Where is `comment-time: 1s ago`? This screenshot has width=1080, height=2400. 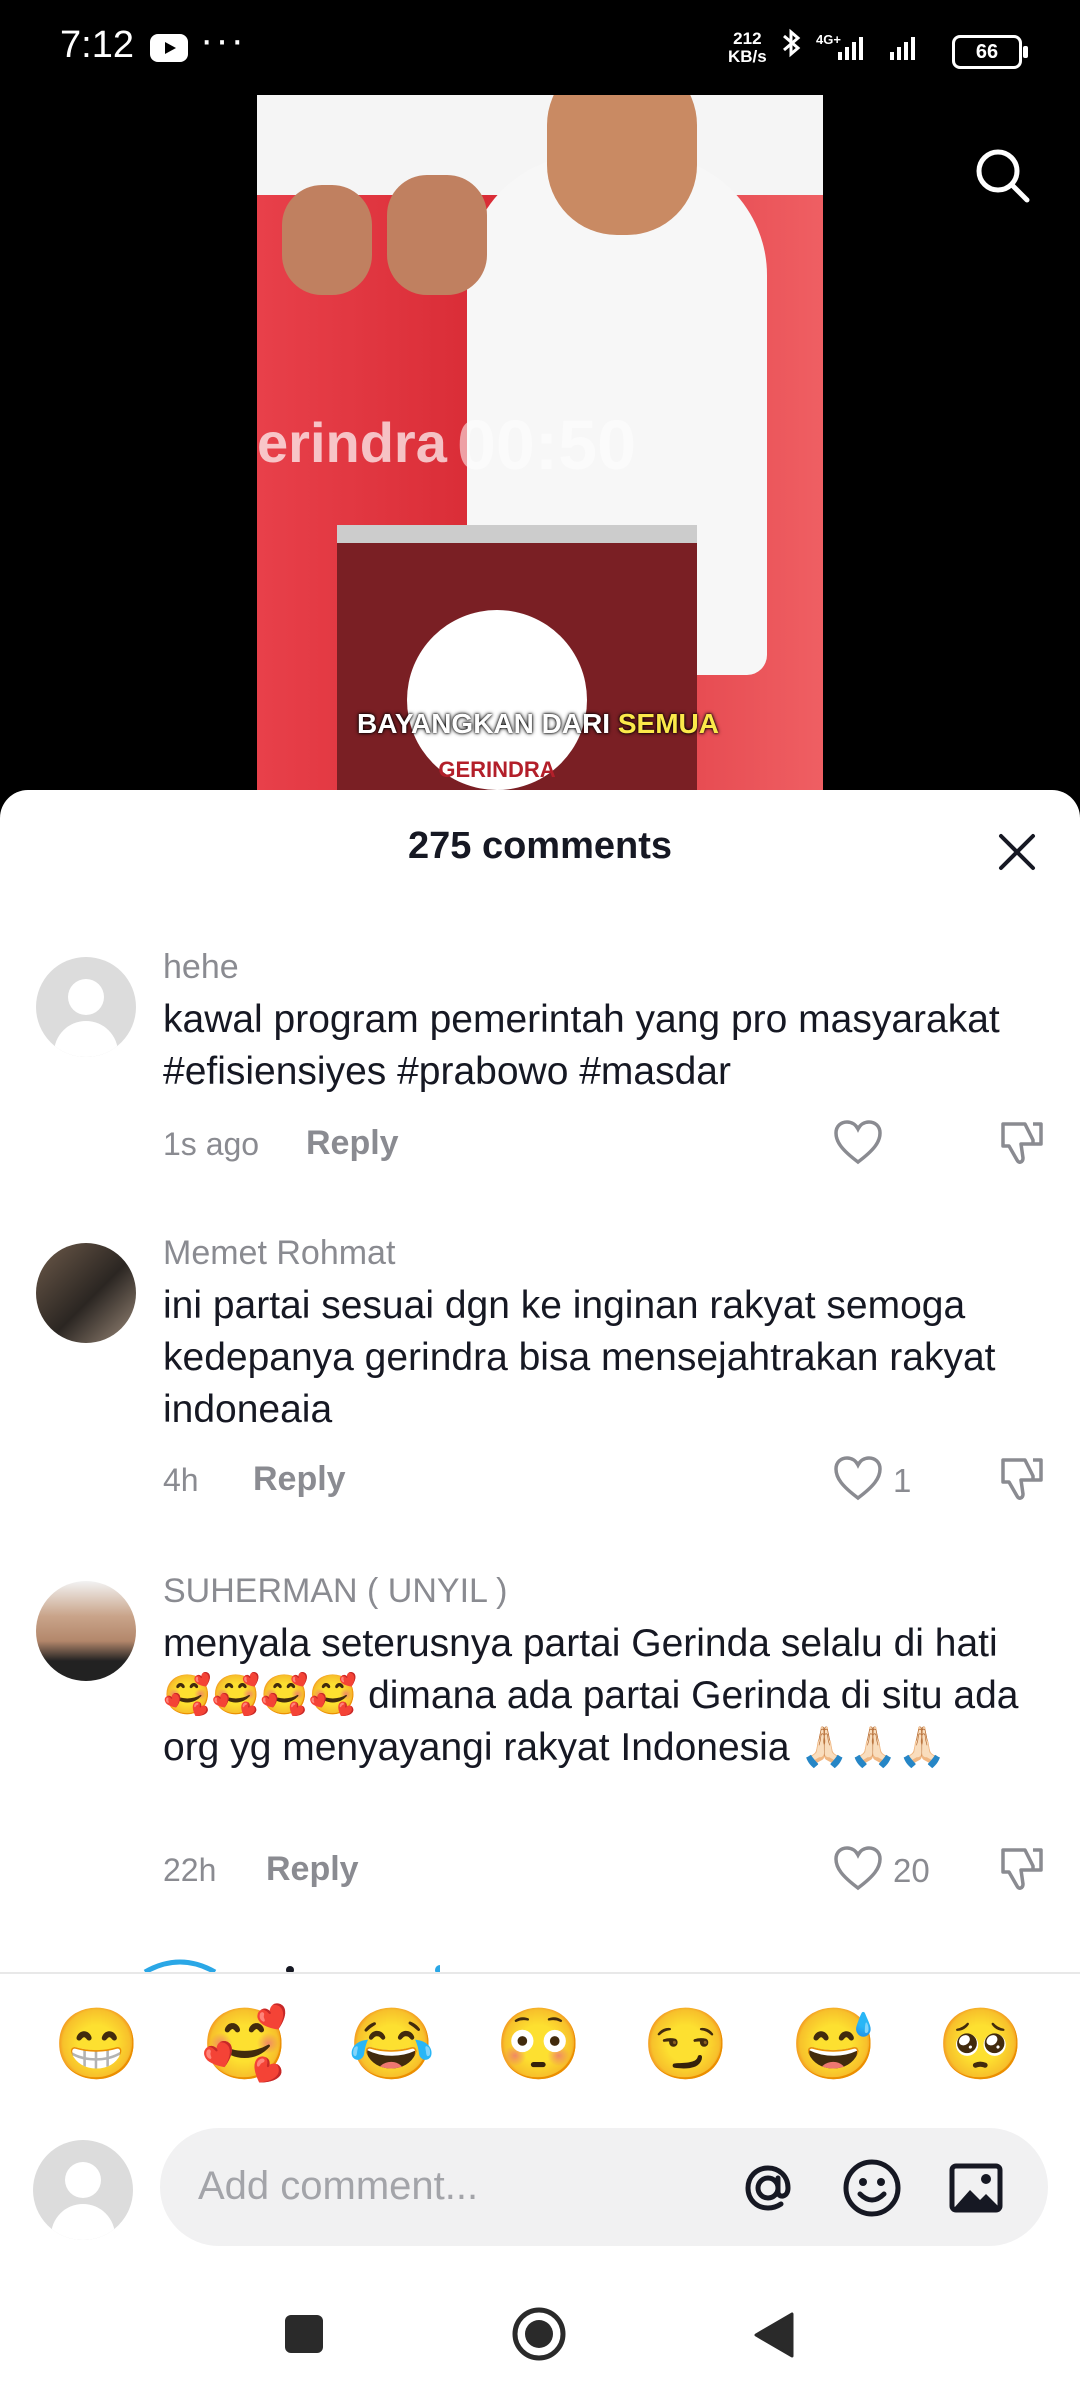
comment-time: 1s ago is located at coordinates (211, 1144).